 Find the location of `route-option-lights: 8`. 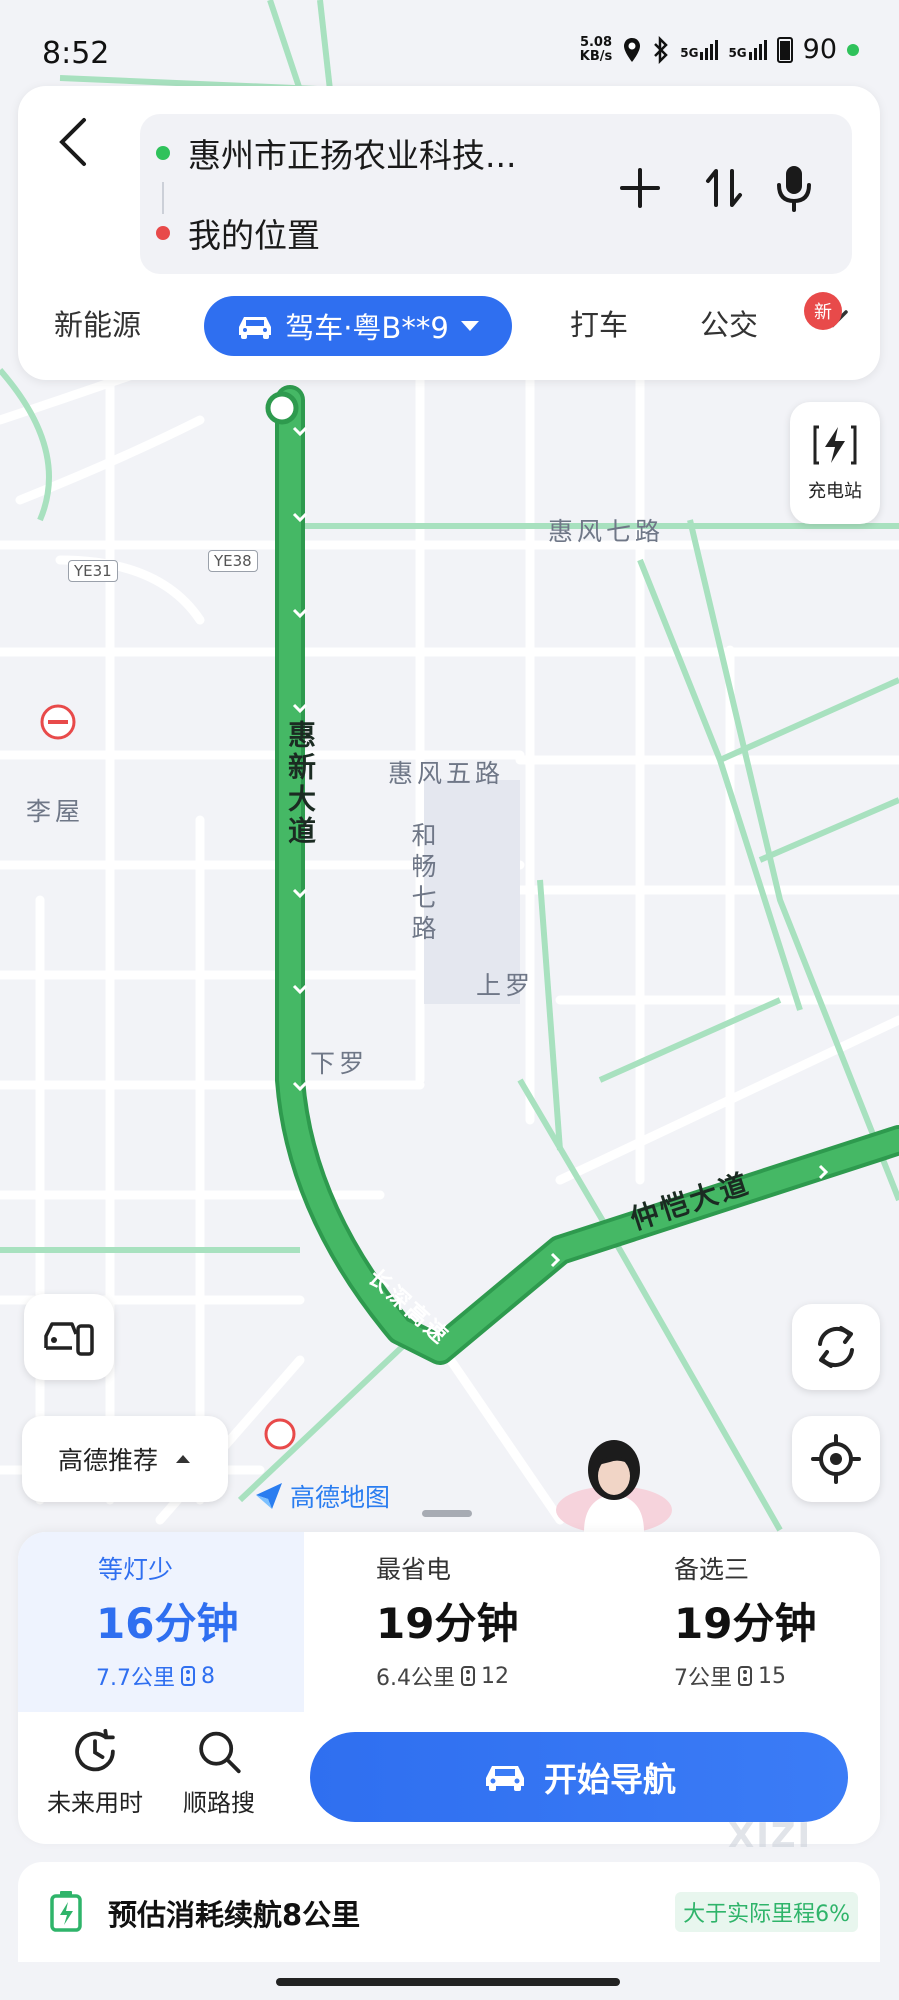

route-option-lights: 8 is located at coordinates (208, 1676).